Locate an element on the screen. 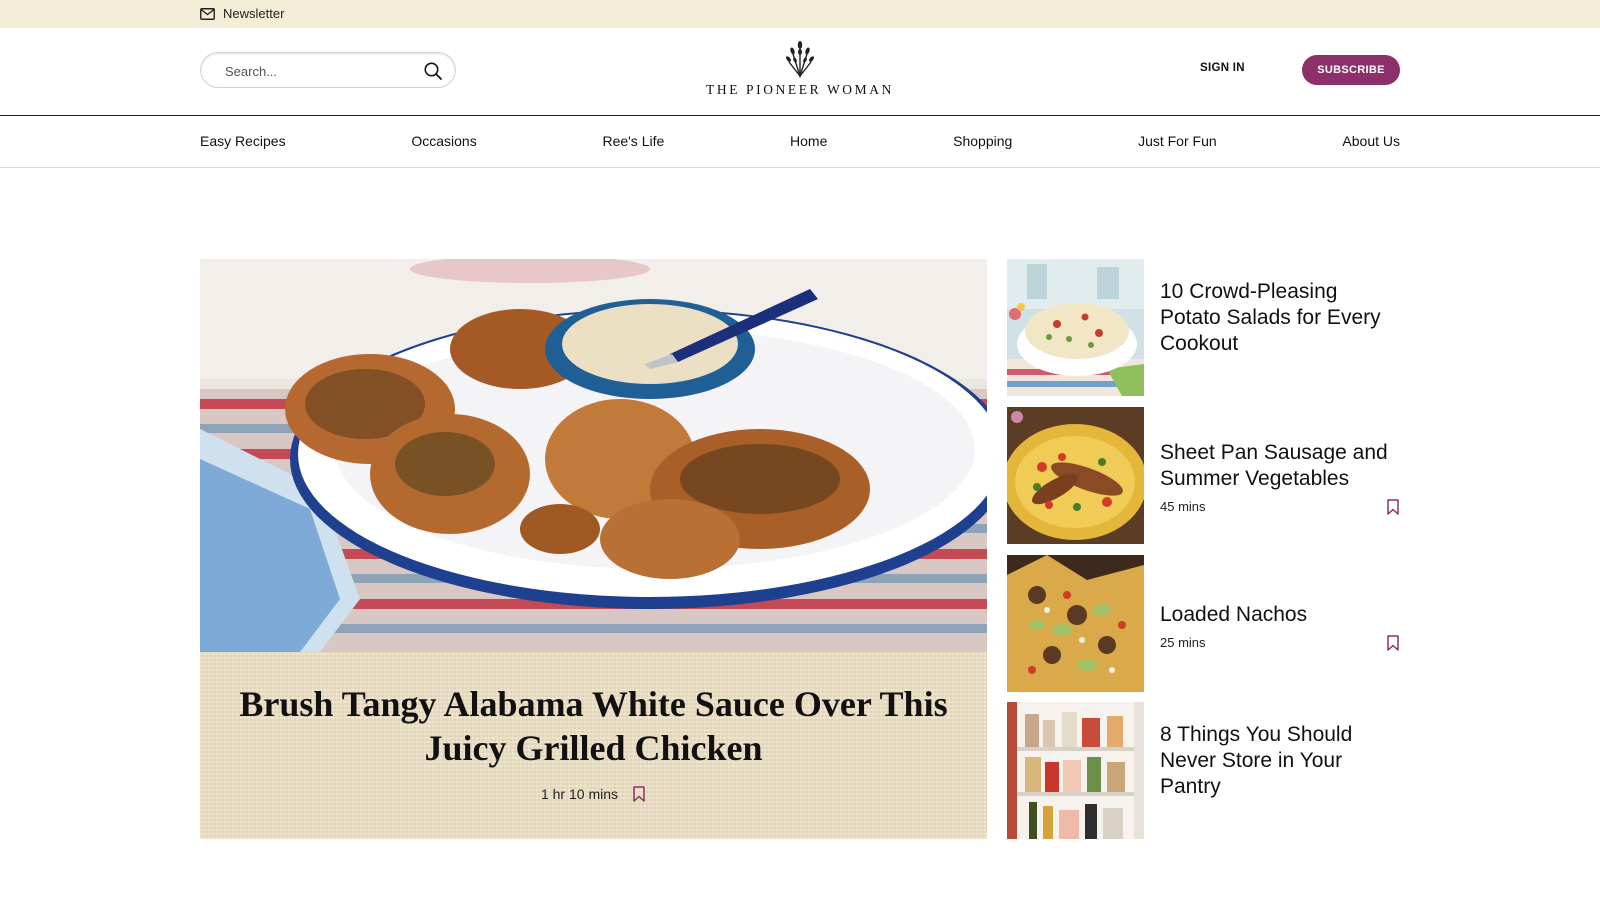  thumbnail-potato-salad is located at coordinates (1075, 327).